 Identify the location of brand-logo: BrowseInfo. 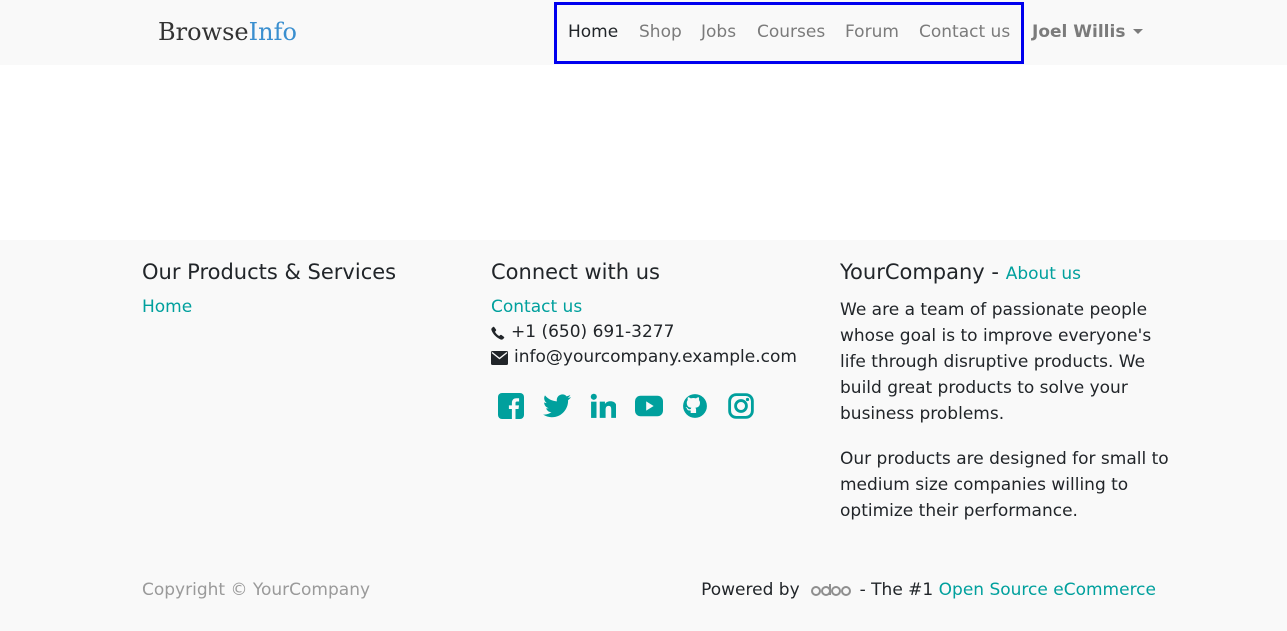
(227, 32).